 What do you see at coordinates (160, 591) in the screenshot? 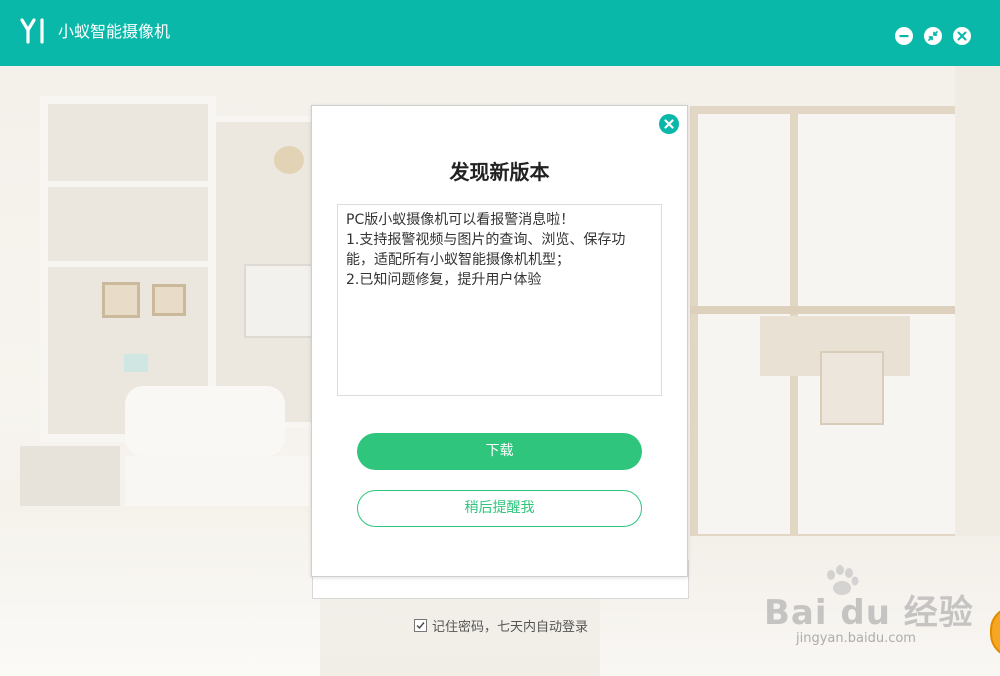
I see `rug-image` at bounding box center [160, 591].